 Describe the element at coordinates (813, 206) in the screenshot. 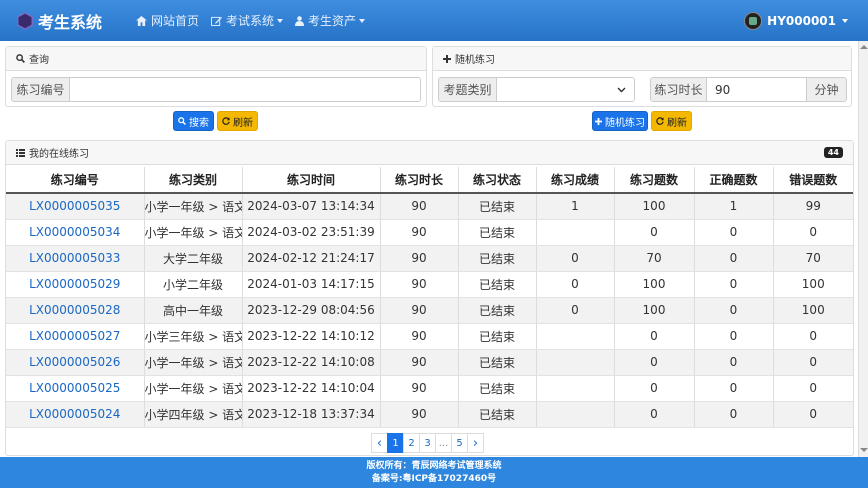

I see `table-cell: 99` at that location.